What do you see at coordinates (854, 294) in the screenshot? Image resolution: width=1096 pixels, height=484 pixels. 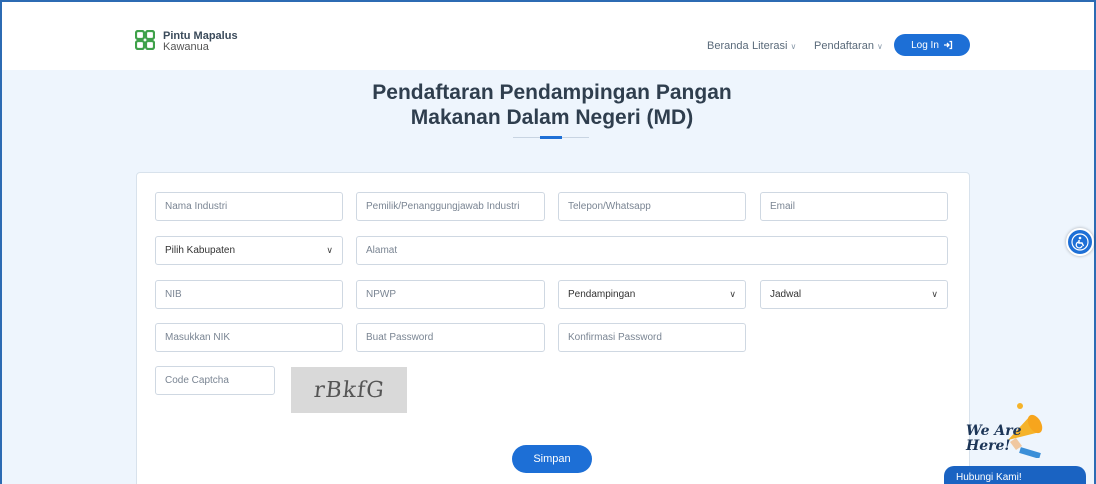 I see `jadwal-select: Jadwal ∨` at bounding box center [854, 294].